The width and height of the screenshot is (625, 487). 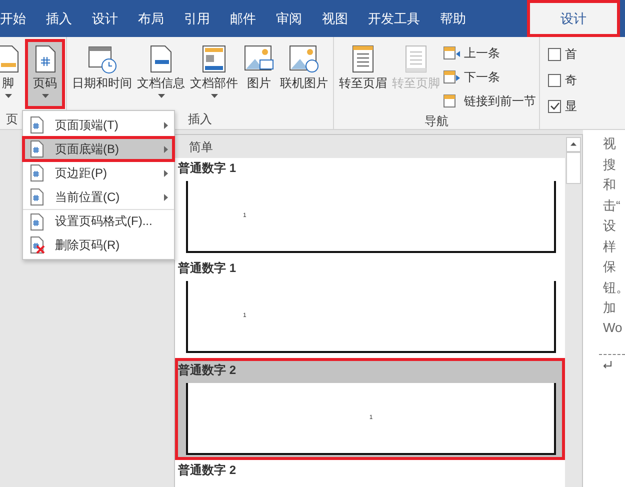 What do you see at coordinates (200, 119) in the screenshot?
I see `group-label: 插入` at bounding box center [200, 119].